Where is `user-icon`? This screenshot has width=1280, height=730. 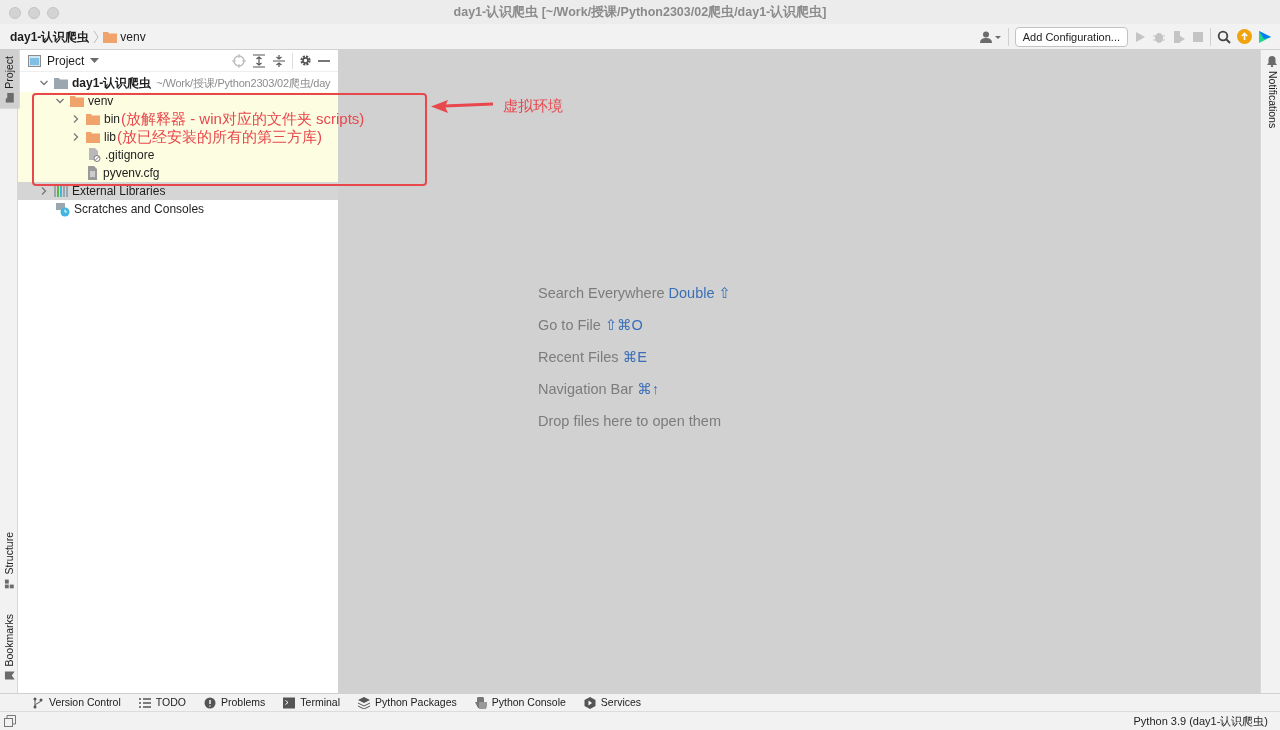
user-icon is located at coordinates (990, 36).